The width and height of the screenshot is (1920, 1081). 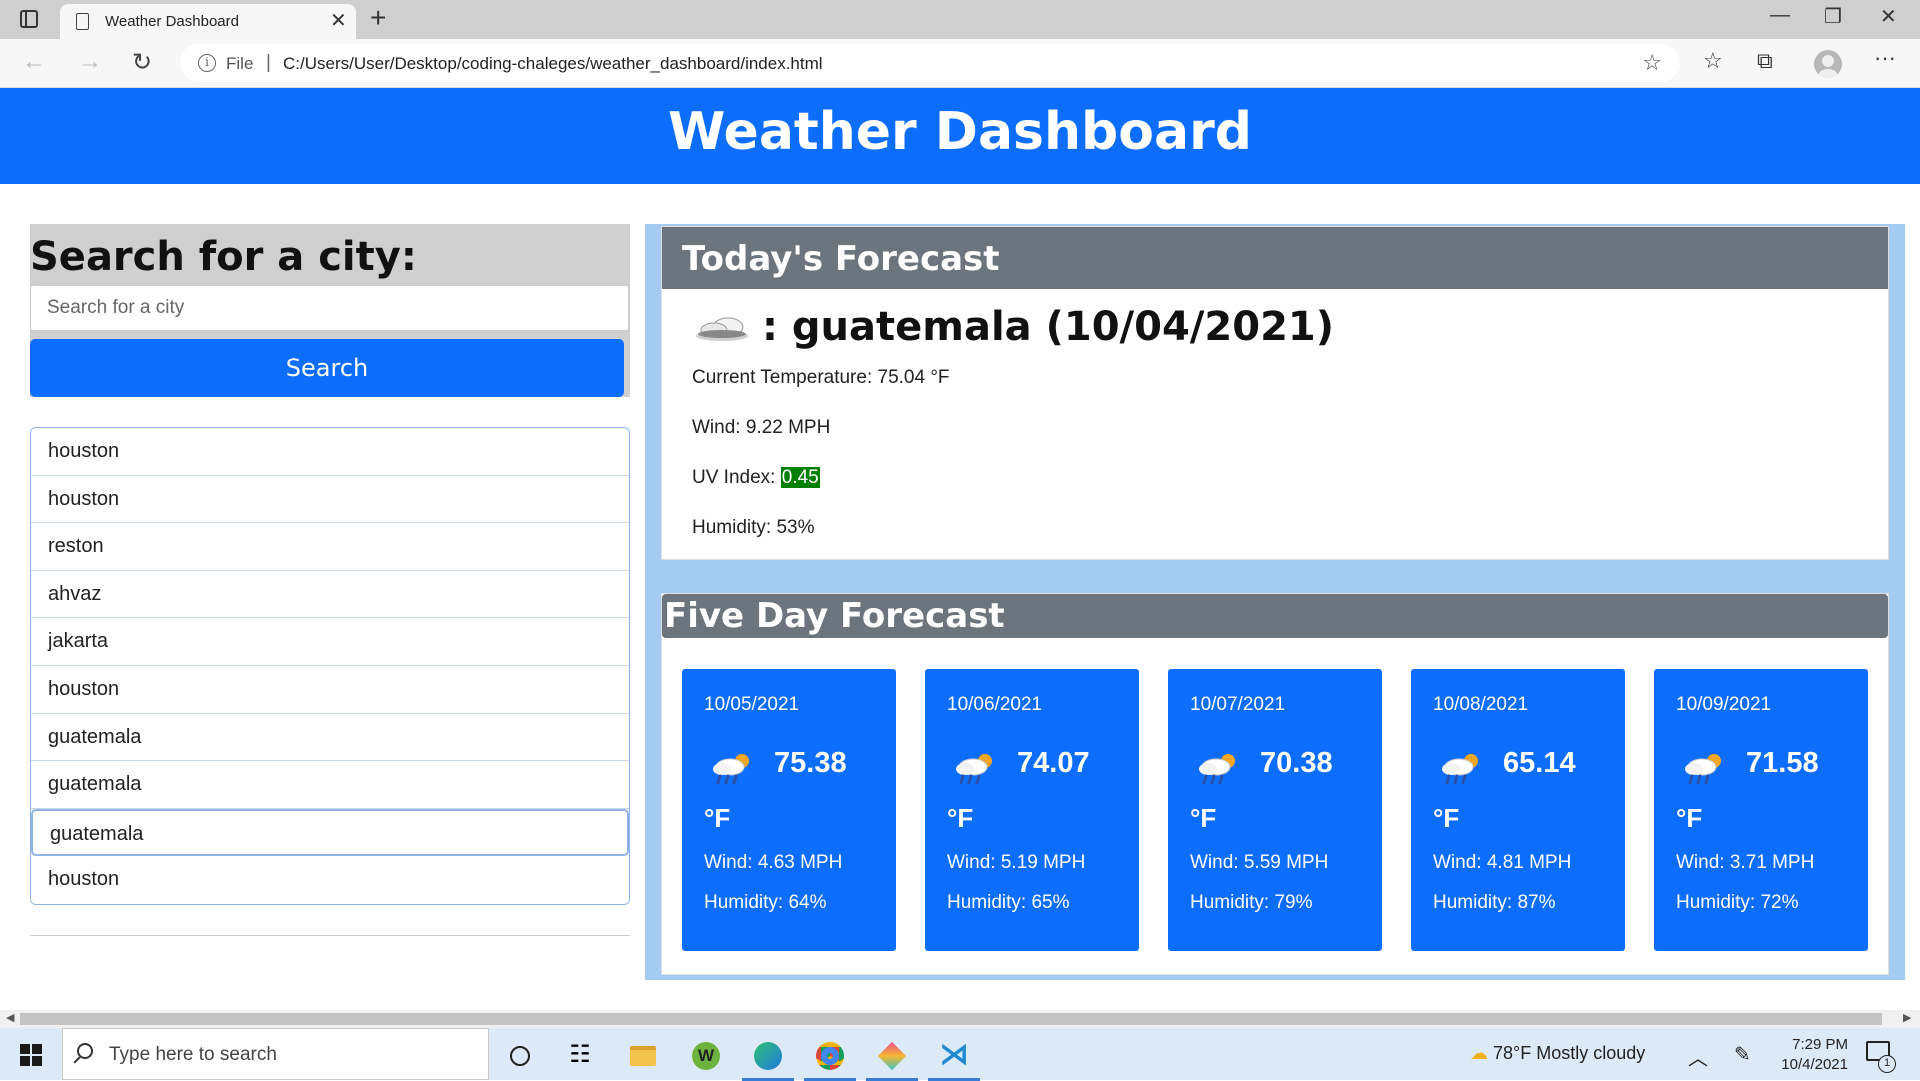 What do you see at coordinates (1053, 763) in the screenshot?
I see `forecast-temperature: 74.07` at bounding box center [1053, 763].